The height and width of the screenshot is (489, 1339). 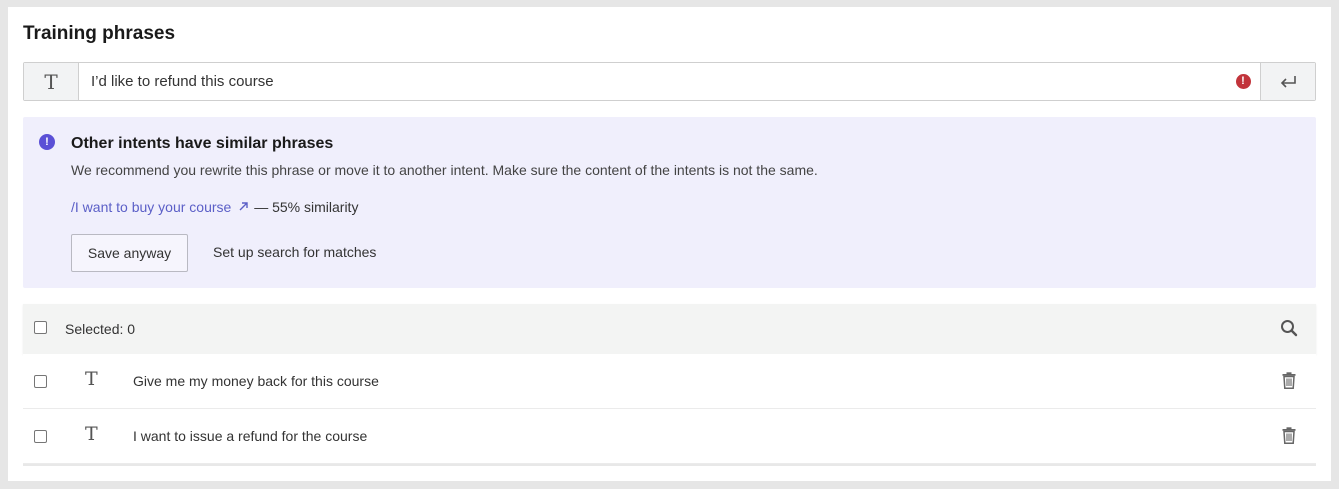 I want to click on selected-count: Selected: 0, so click(x=100, y=329).